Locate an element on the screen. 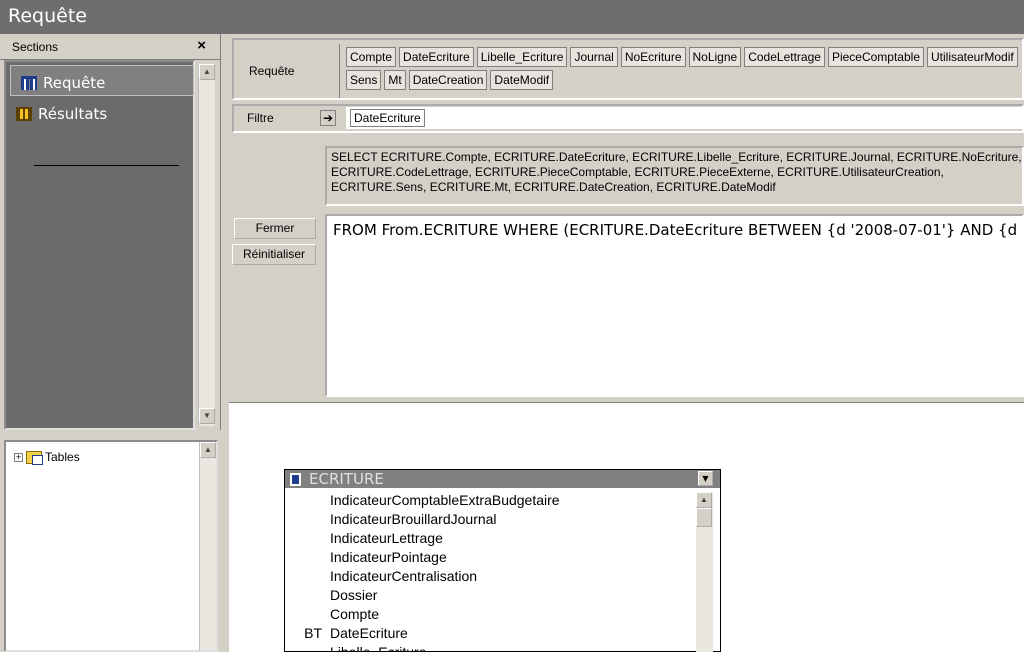 The width and height of the screenshot is (1024, 652). field-name: Libelle_Ecriture is located at coordinates (378, 648).